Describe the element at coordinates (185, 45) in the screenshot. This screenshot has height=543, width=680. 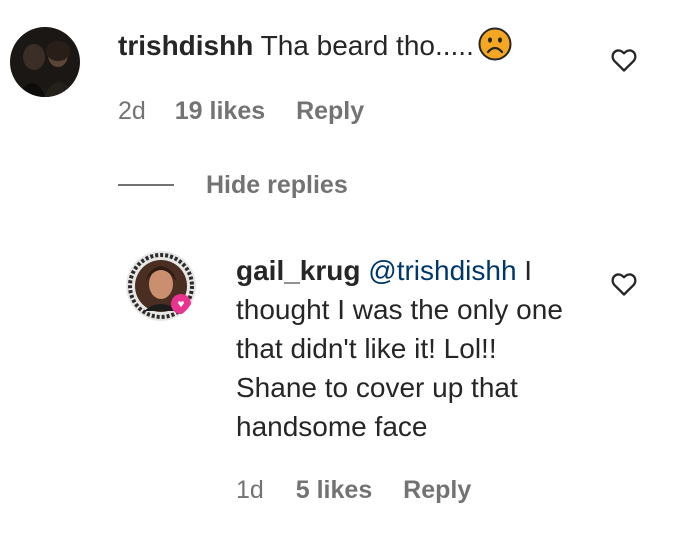
I see `comment-username: trishdishh` at that location.